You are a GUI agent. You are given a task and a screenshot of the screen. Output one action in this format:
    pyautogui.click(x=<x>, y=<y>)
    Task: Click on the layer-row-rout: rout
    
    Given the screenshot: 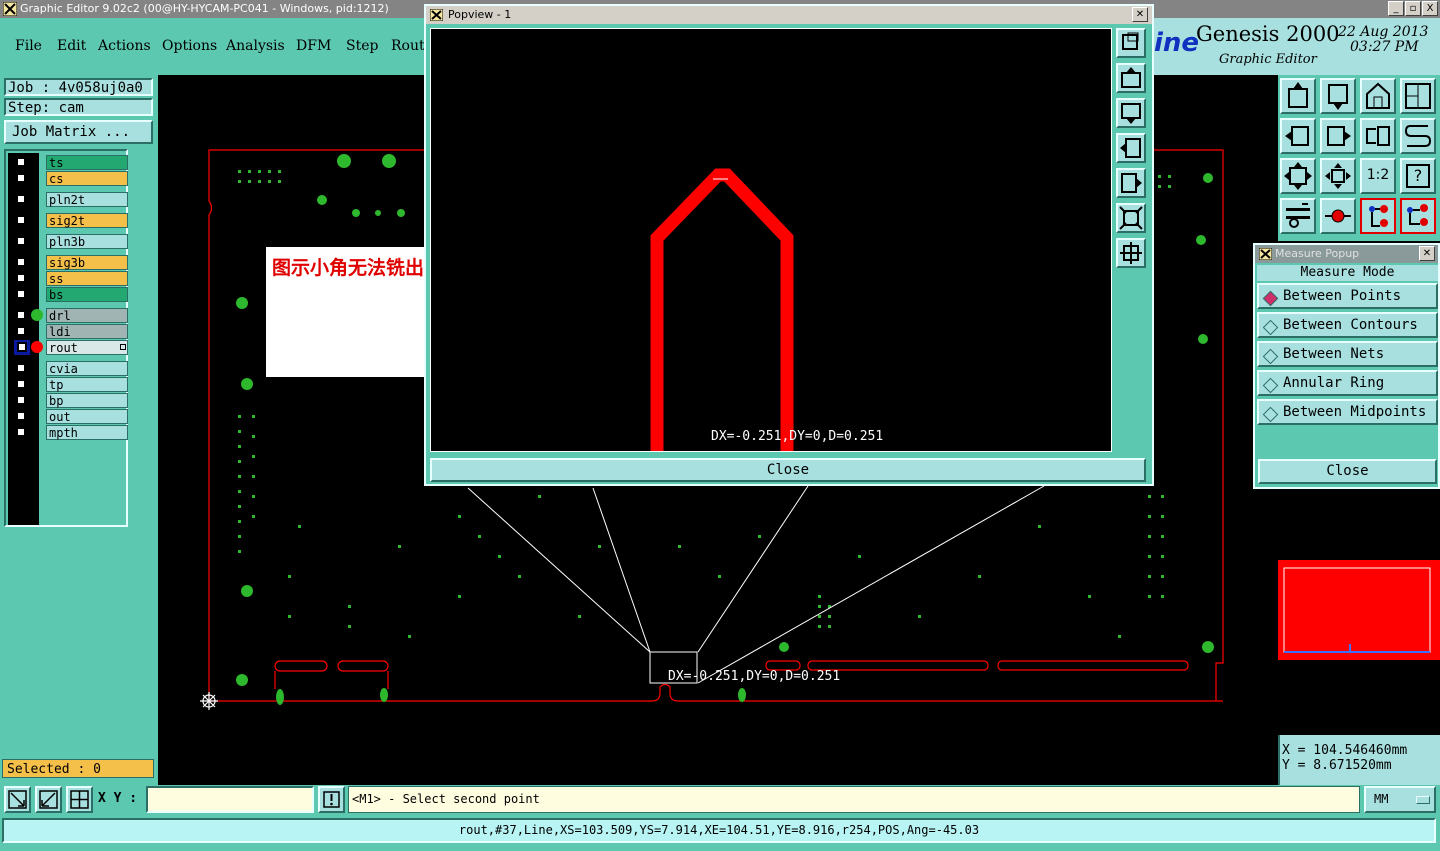 What is the action you would take?
    pyautogui.click(x=71, y=347)
    